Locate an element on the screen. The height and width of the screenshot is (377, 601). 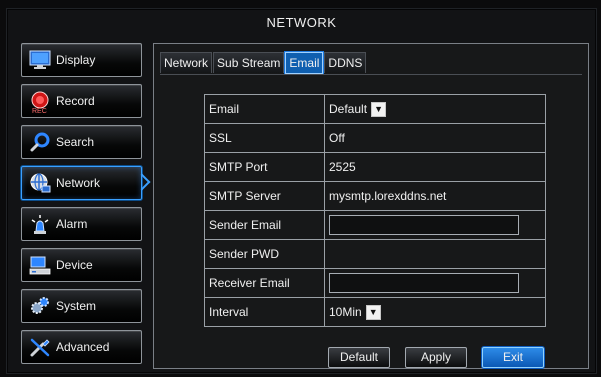
sender-pwd-value is located at coordinates (435, 254).